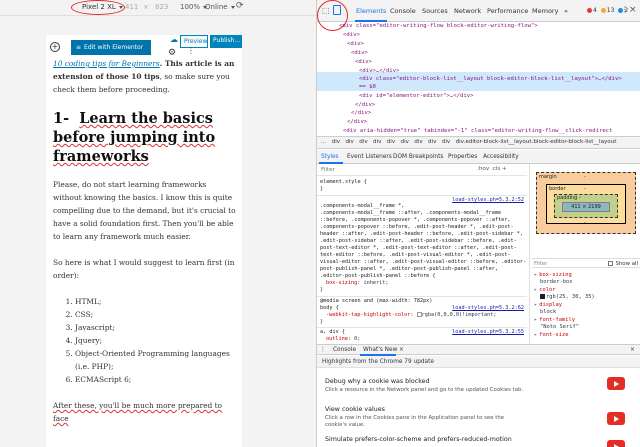 This screenshot has width=640, height=447. I want to click on style-source-link: load-styles.ph=5.3.2:62, so click(488, 308).